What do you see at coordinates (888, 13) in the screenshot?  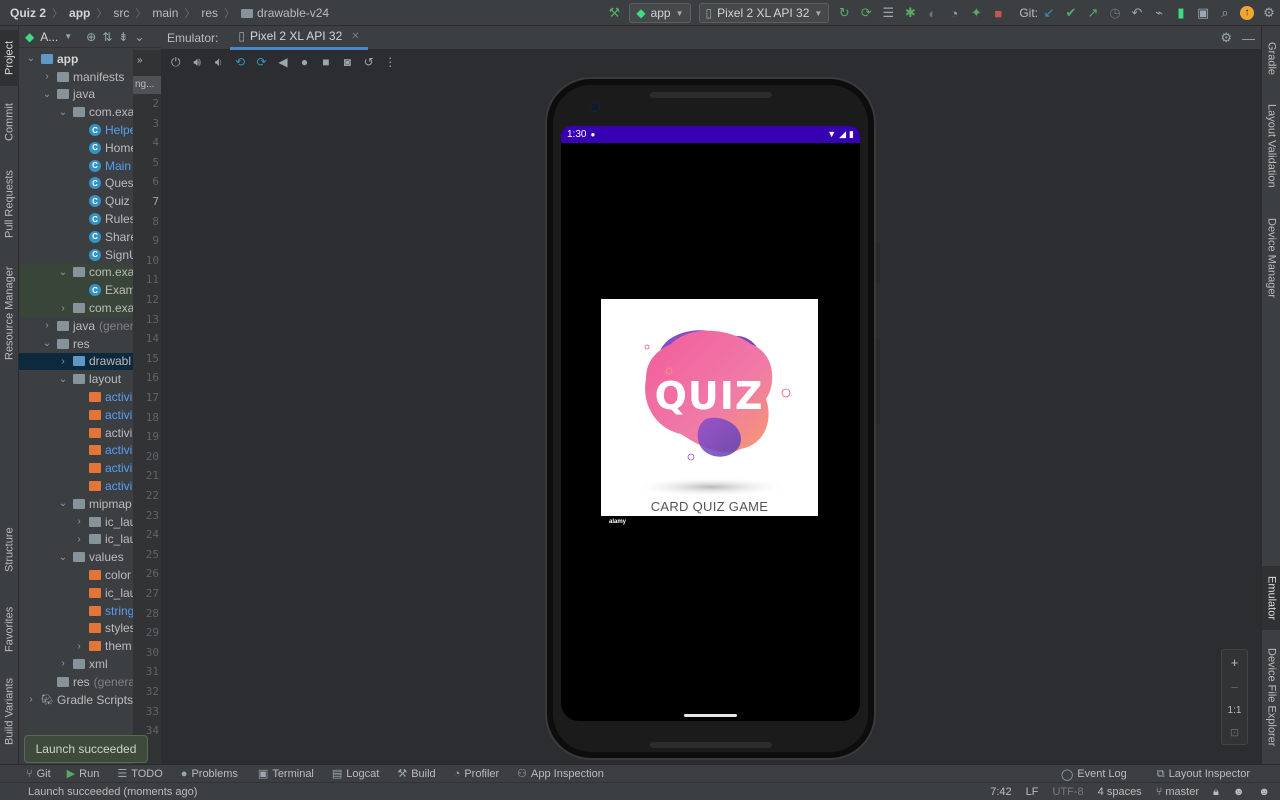 I see `coverage-icon: ☰` at bounding box center [888, 13].